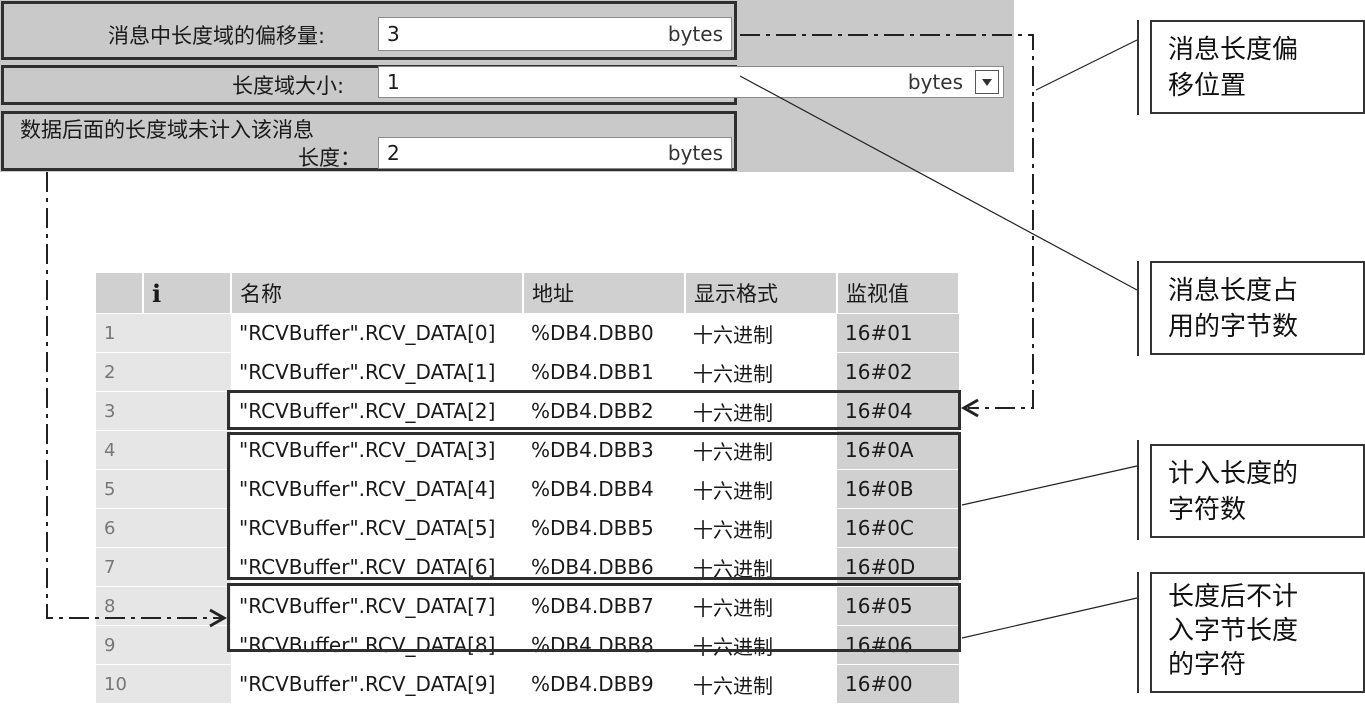  What do you see at coordinates (1049, 618) in the screenshot?
I see `leader-not-counted-chars` at bounding box center [1049, 618].